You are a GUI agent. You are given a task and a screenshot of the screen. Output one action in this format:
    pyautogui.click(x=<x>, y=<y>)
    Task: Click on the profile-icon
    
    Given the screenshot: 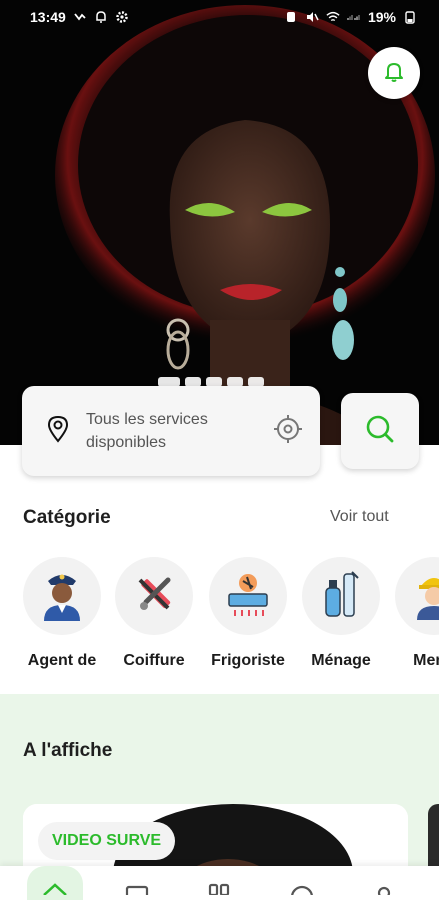 What is the action you would take?
    pyautogui.click(x=384, y=890)
    